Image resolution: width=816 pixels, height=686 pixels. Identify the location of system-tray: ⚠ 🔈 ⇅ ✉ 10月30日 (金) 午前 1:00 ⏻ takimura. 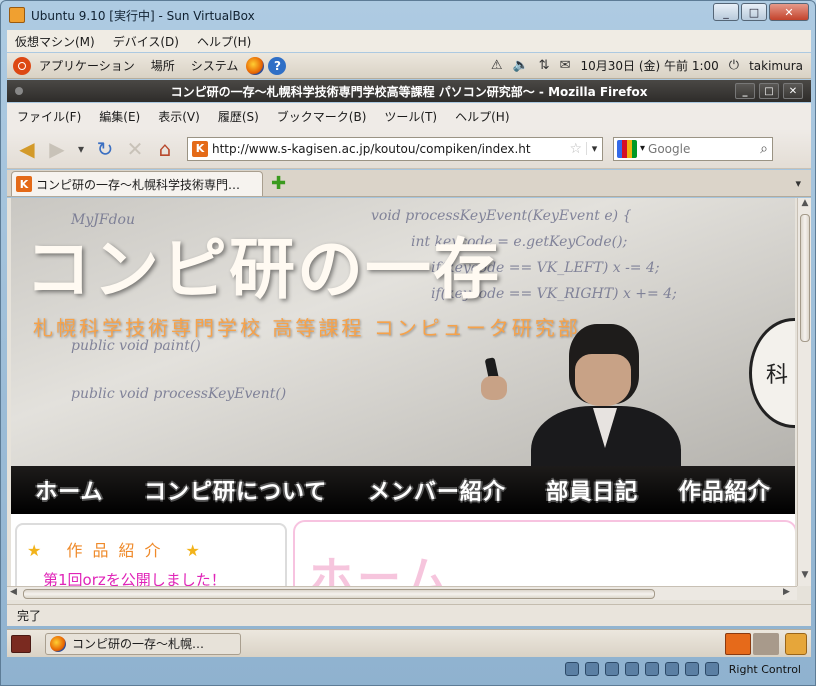
(651, 65).